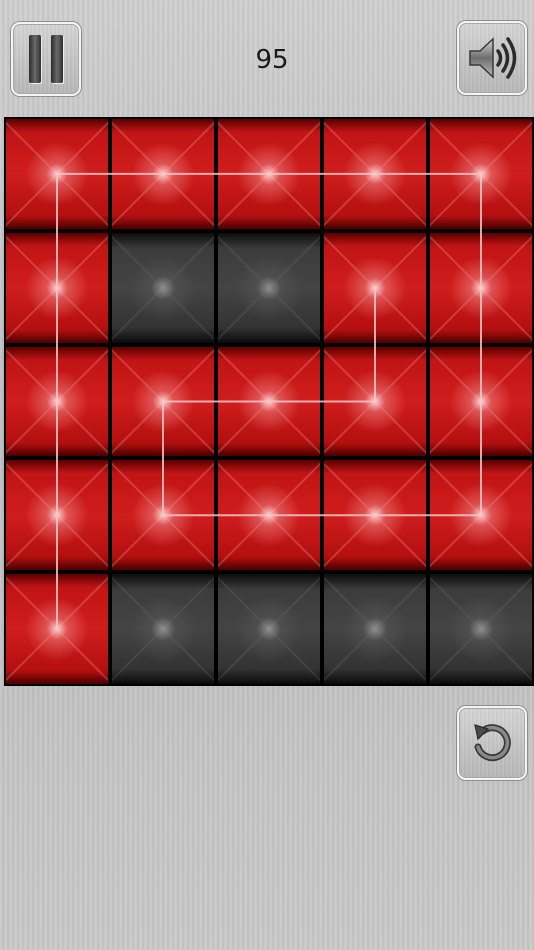 The width and height of the screenshot is (534, 950). Describe the element at coordinates (375, 401) in the screenshot. I see `tile-r2-c3` at that location.